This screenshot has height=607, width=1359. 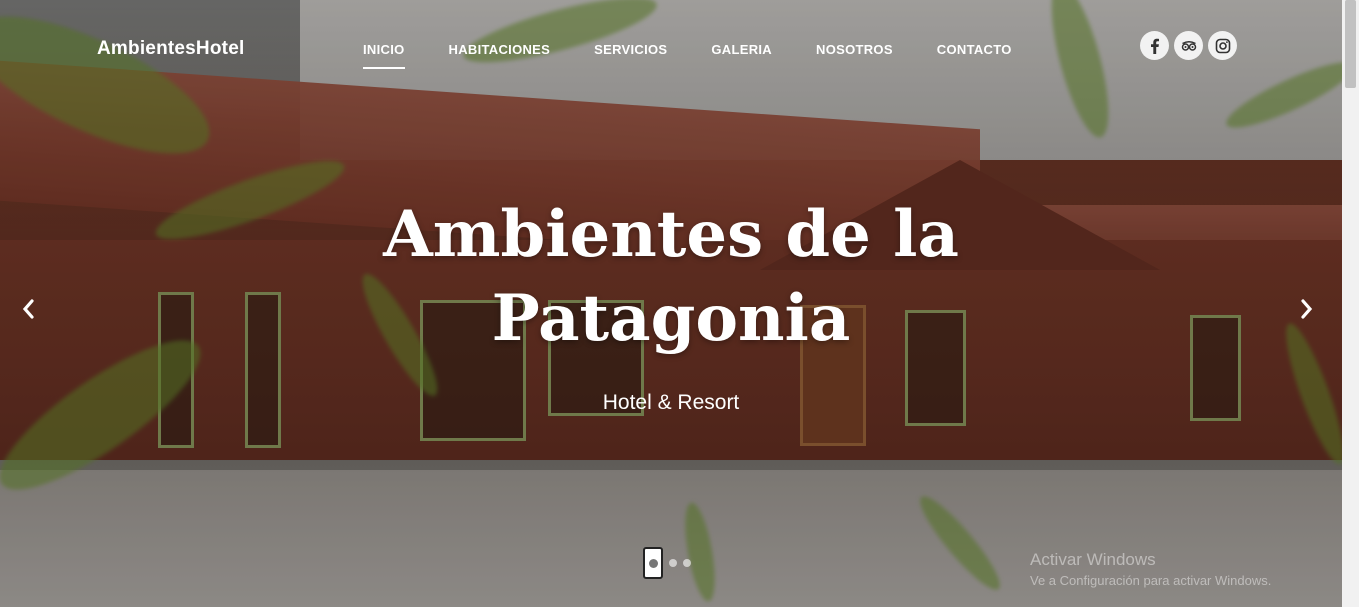 What do you see at coordinates (500, 55) in the screenshot?
I see `nav-item-habitaciones: HABITACIONES` at bounding box center [500, 55].